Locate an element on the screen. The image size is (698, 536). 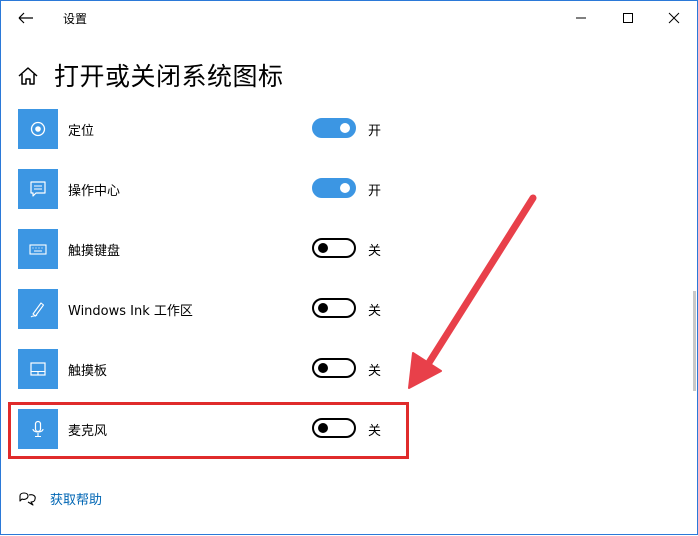
minimize-button is located at coordinates (581, 18).